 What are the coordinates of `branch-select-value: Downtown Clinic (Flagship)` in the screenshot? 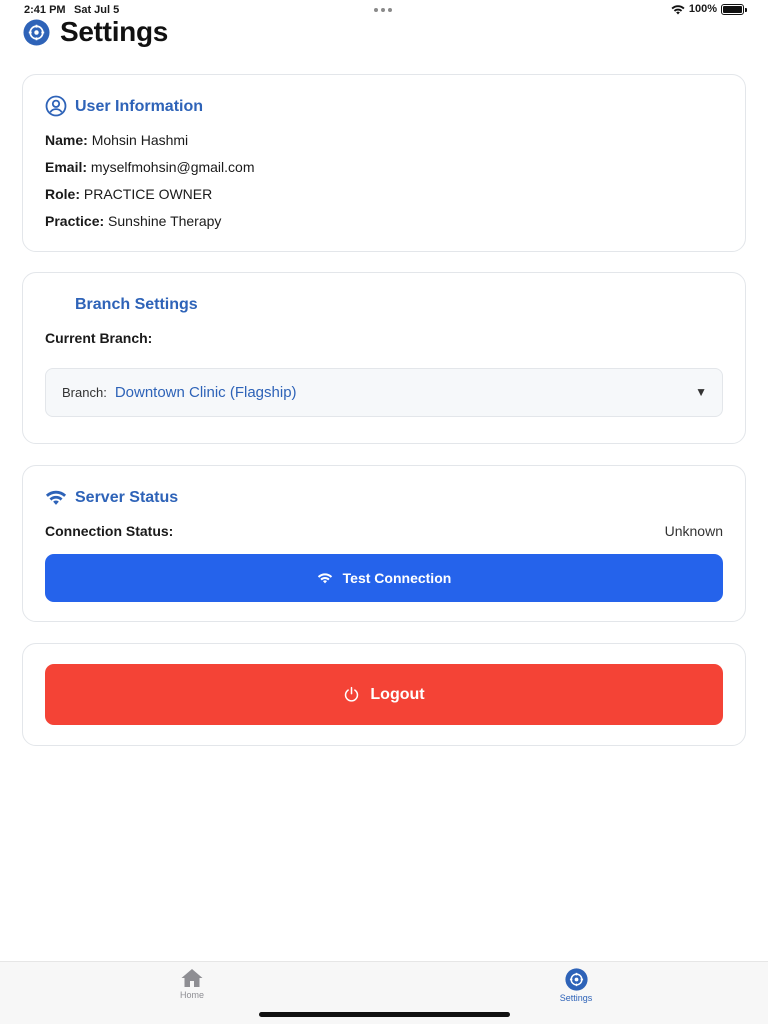 It's located at (205, 392).